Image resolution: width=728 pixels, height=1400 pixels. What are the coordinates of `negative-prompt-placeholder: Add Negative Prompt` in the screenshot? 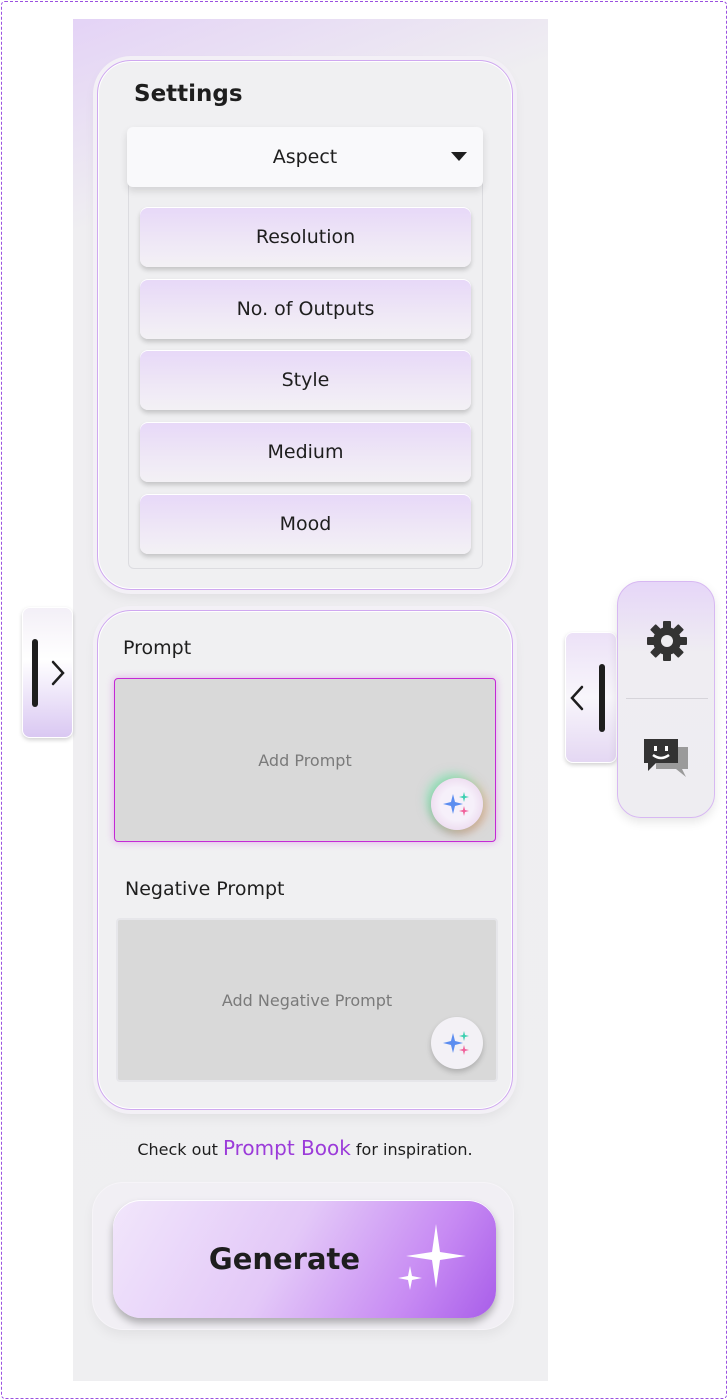 It's located at (307, 1000).